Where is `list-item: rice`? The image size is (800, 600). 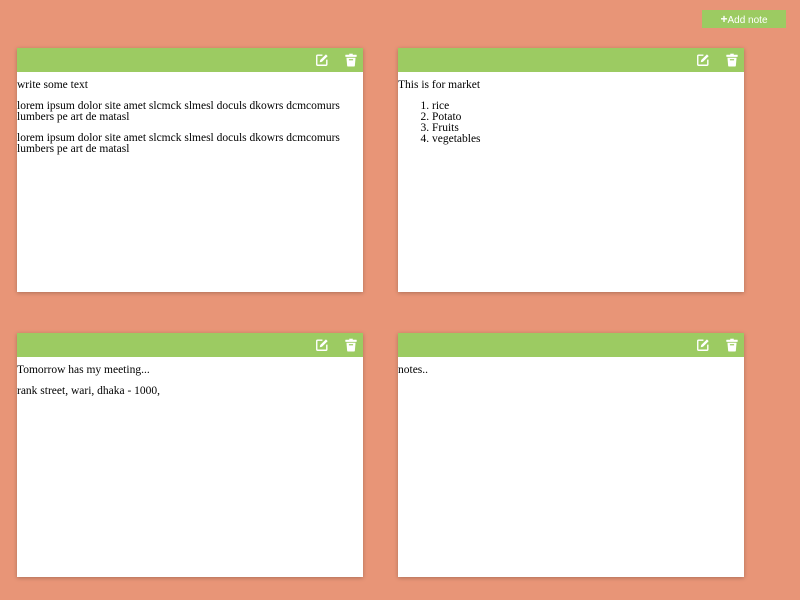
list-item: rice is located at coordinates (588, 106).